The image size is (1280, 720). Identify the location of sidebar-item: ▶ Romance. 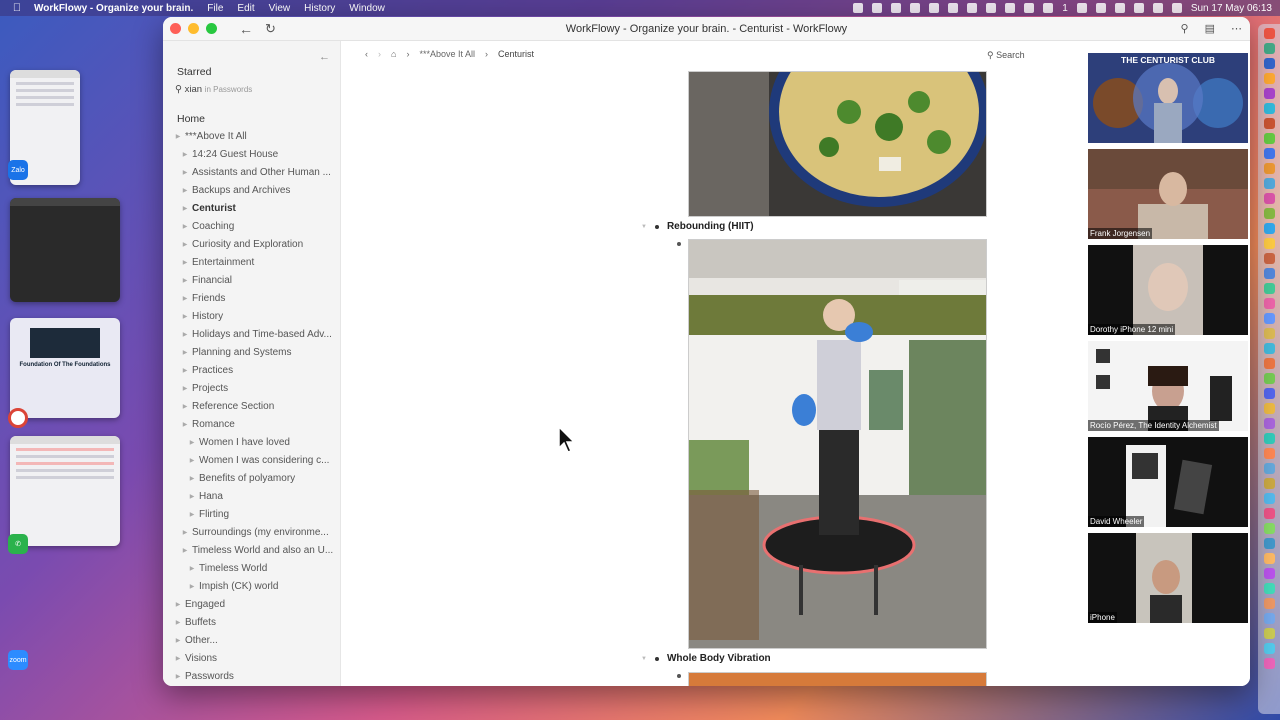
(252, 424).